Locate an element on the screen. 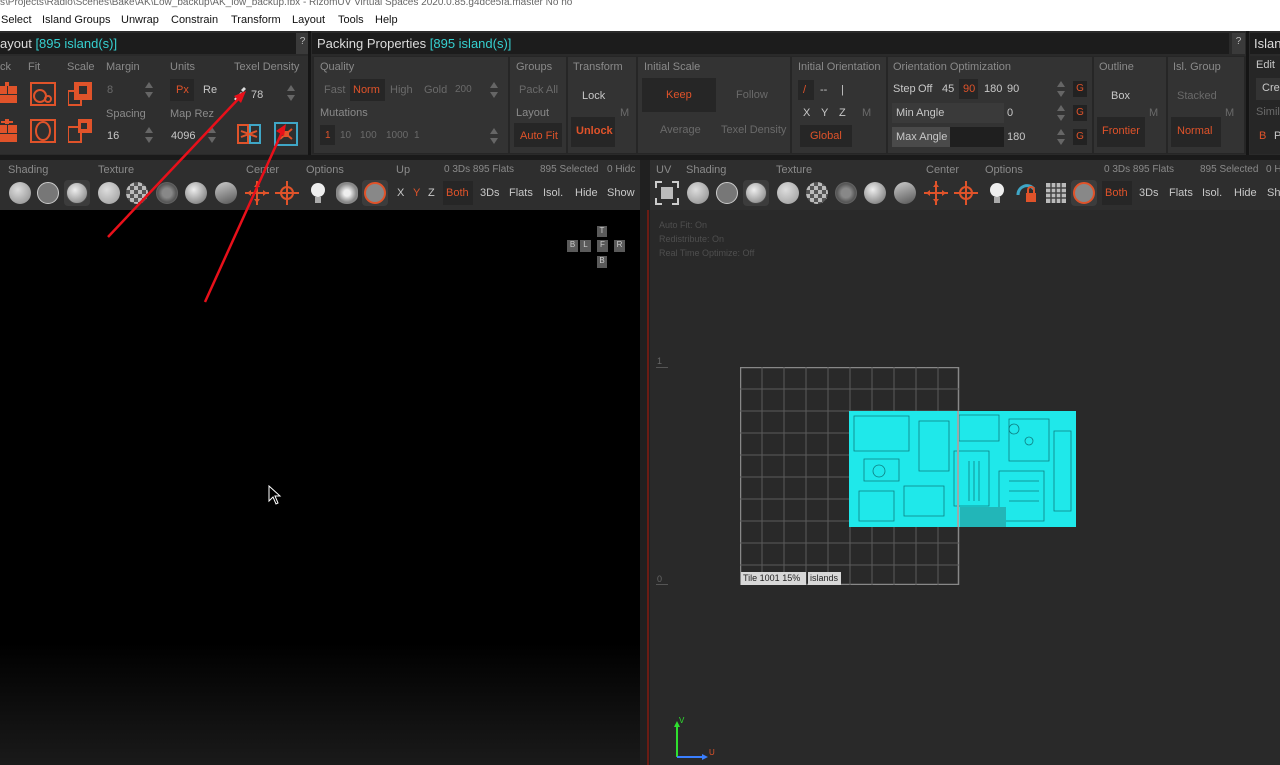 The image size is (1280, 765). shading-flat-icon is located at coordinates (20, 193).